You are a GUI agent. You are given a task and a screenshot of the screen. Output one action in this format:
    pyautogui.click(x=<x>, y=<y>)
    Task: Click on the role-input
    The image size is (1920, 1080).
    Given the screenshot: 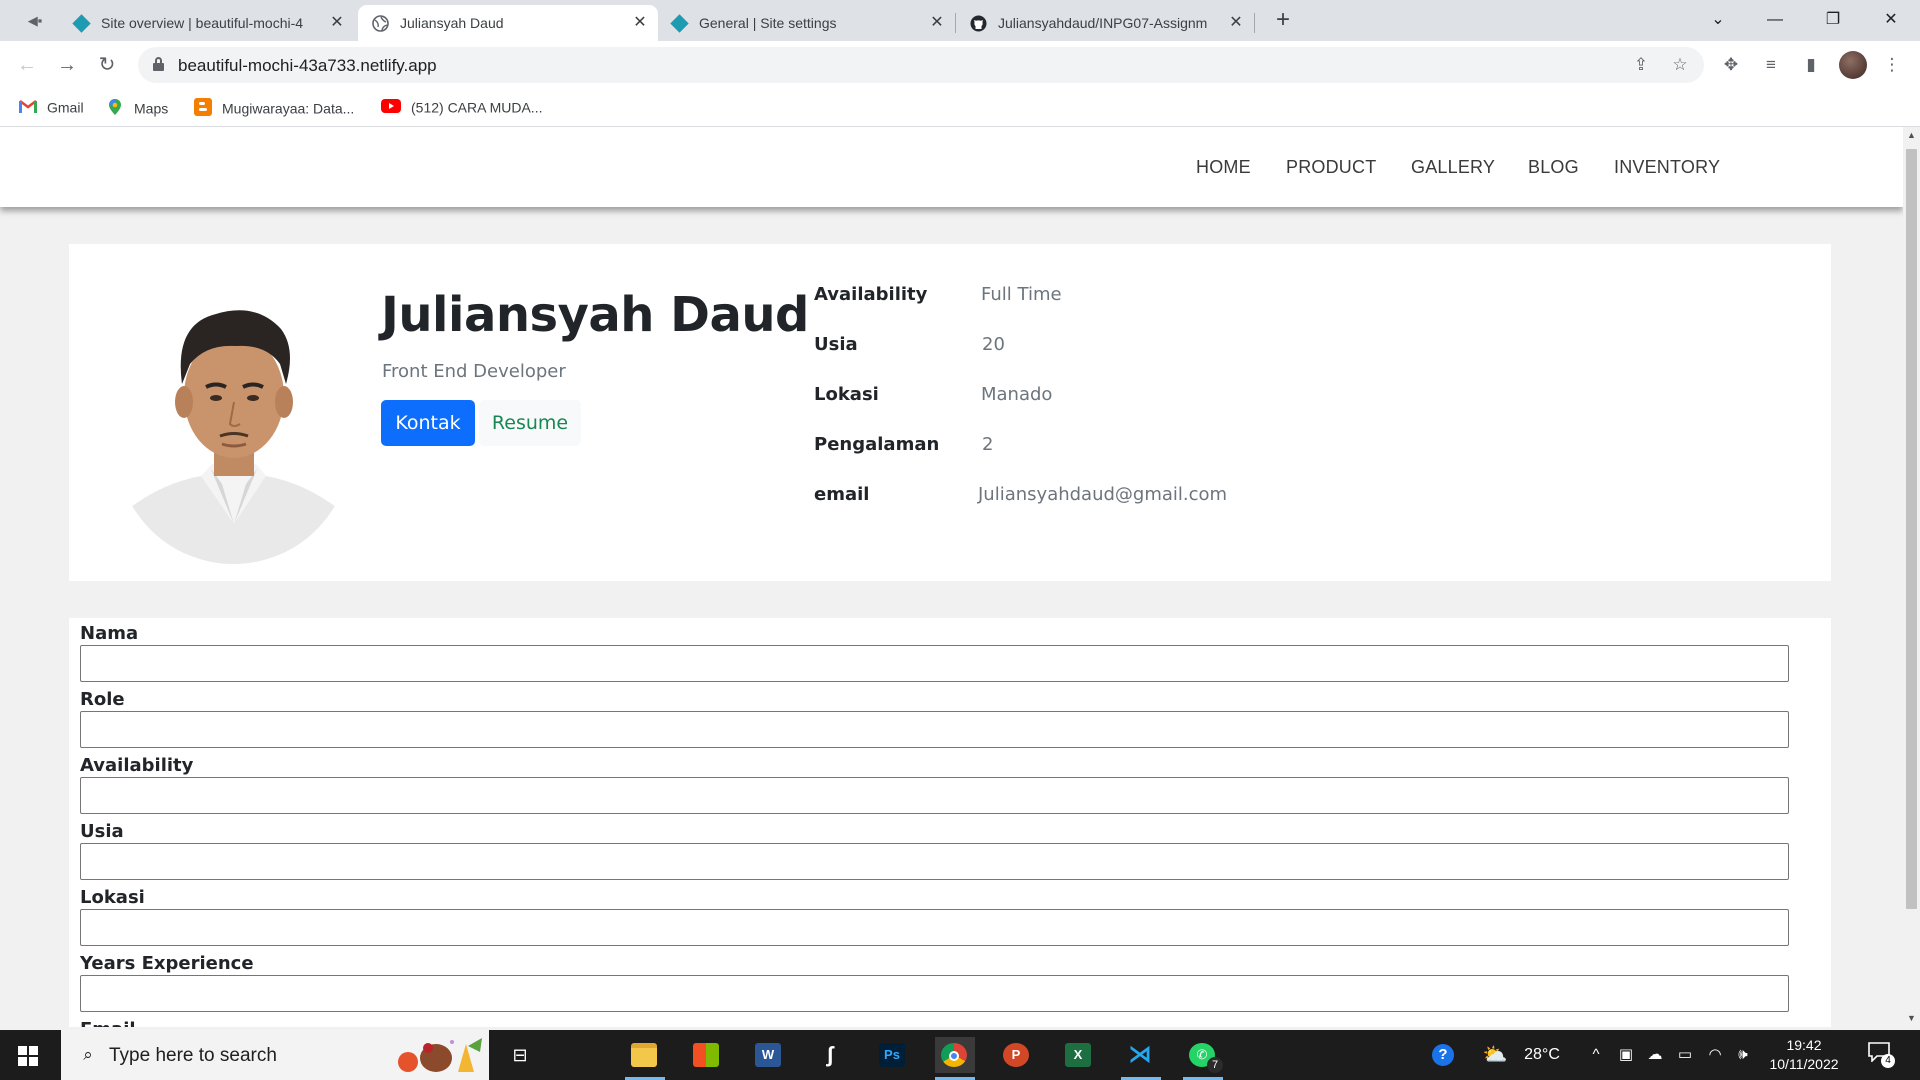 What is the action you would take?
    pyautogui.click(x=934, y=729)
    